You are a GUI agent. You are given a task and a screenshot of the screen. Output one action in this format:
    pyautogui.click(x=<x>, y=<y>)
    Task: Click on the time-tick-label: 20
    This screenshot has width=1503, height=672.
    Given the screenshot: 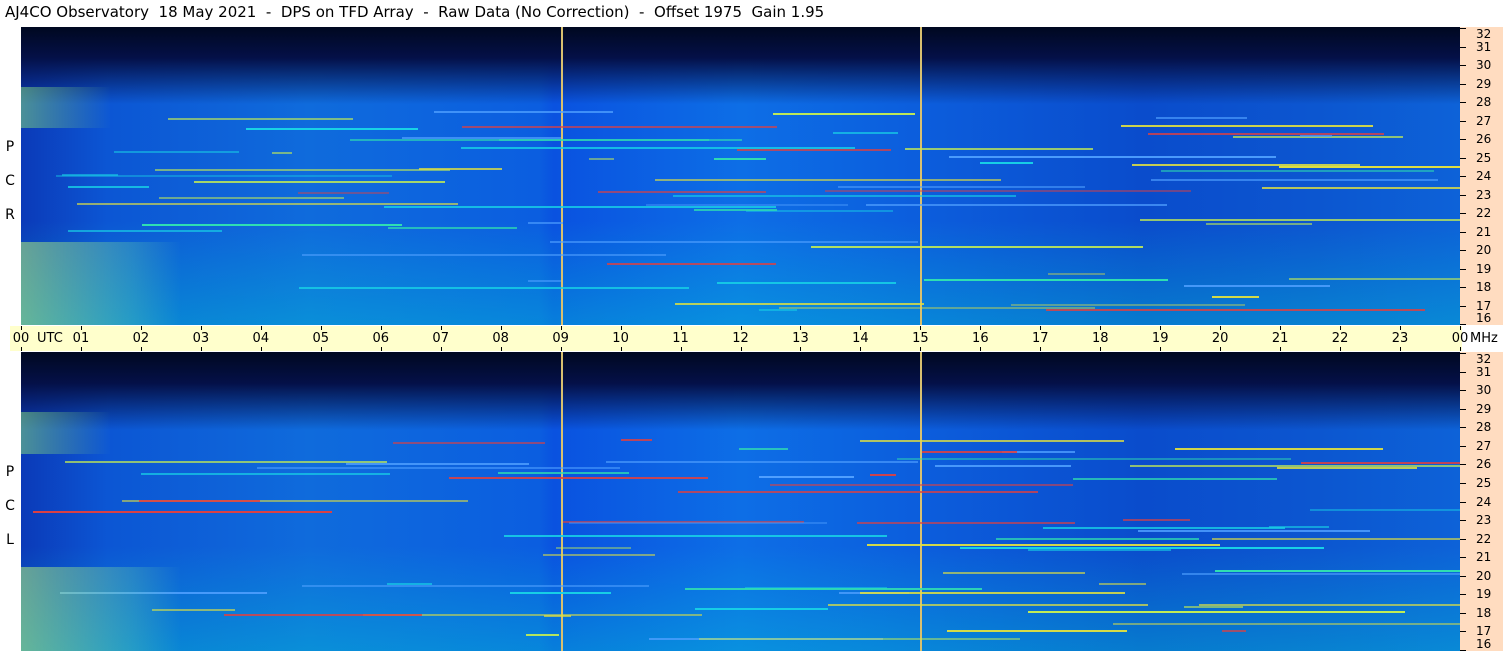 What is the action you would take?
    pyautogui.click(x=1220, y=338)
    